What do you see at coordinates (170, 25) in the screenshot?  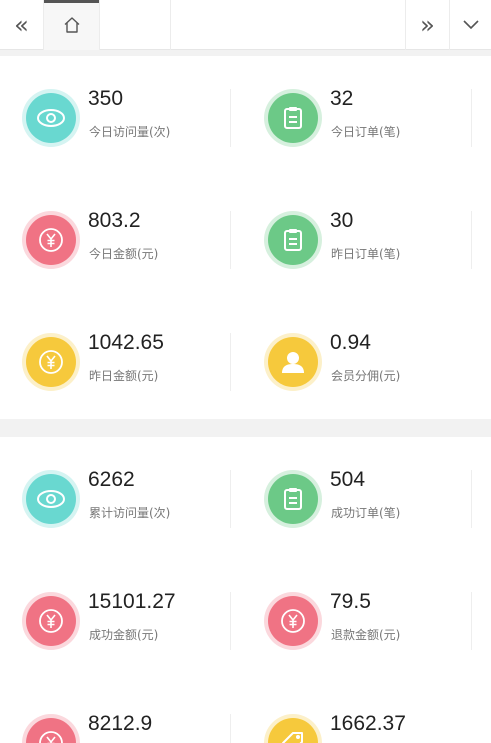 I see `tab-divider` at bounding box center [170, 25].